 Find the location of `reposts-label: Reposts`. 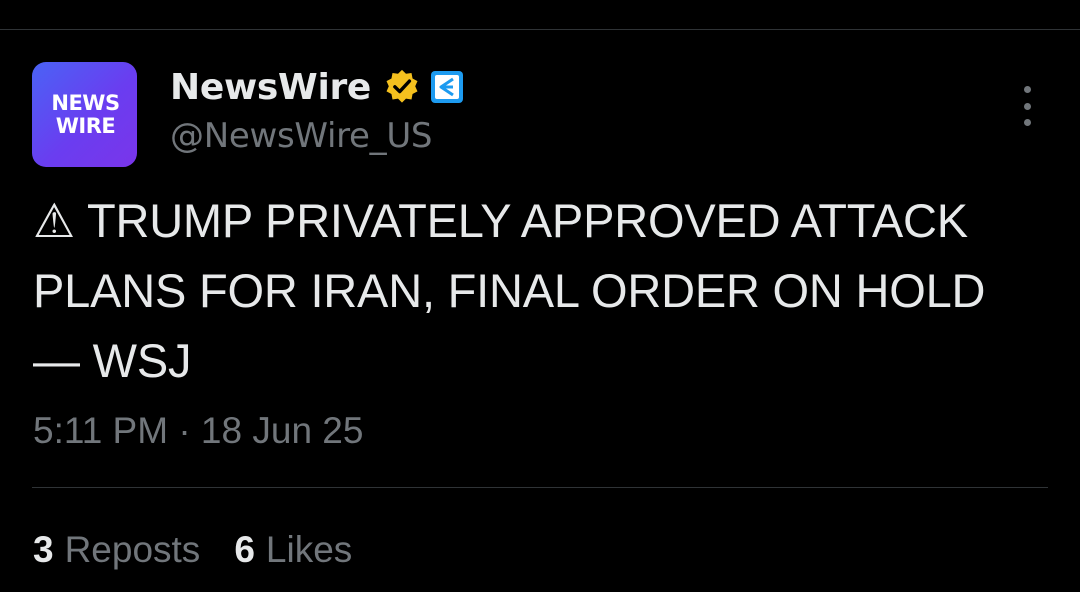

reposts-label: Reposts is located at coordinates (132, 549).